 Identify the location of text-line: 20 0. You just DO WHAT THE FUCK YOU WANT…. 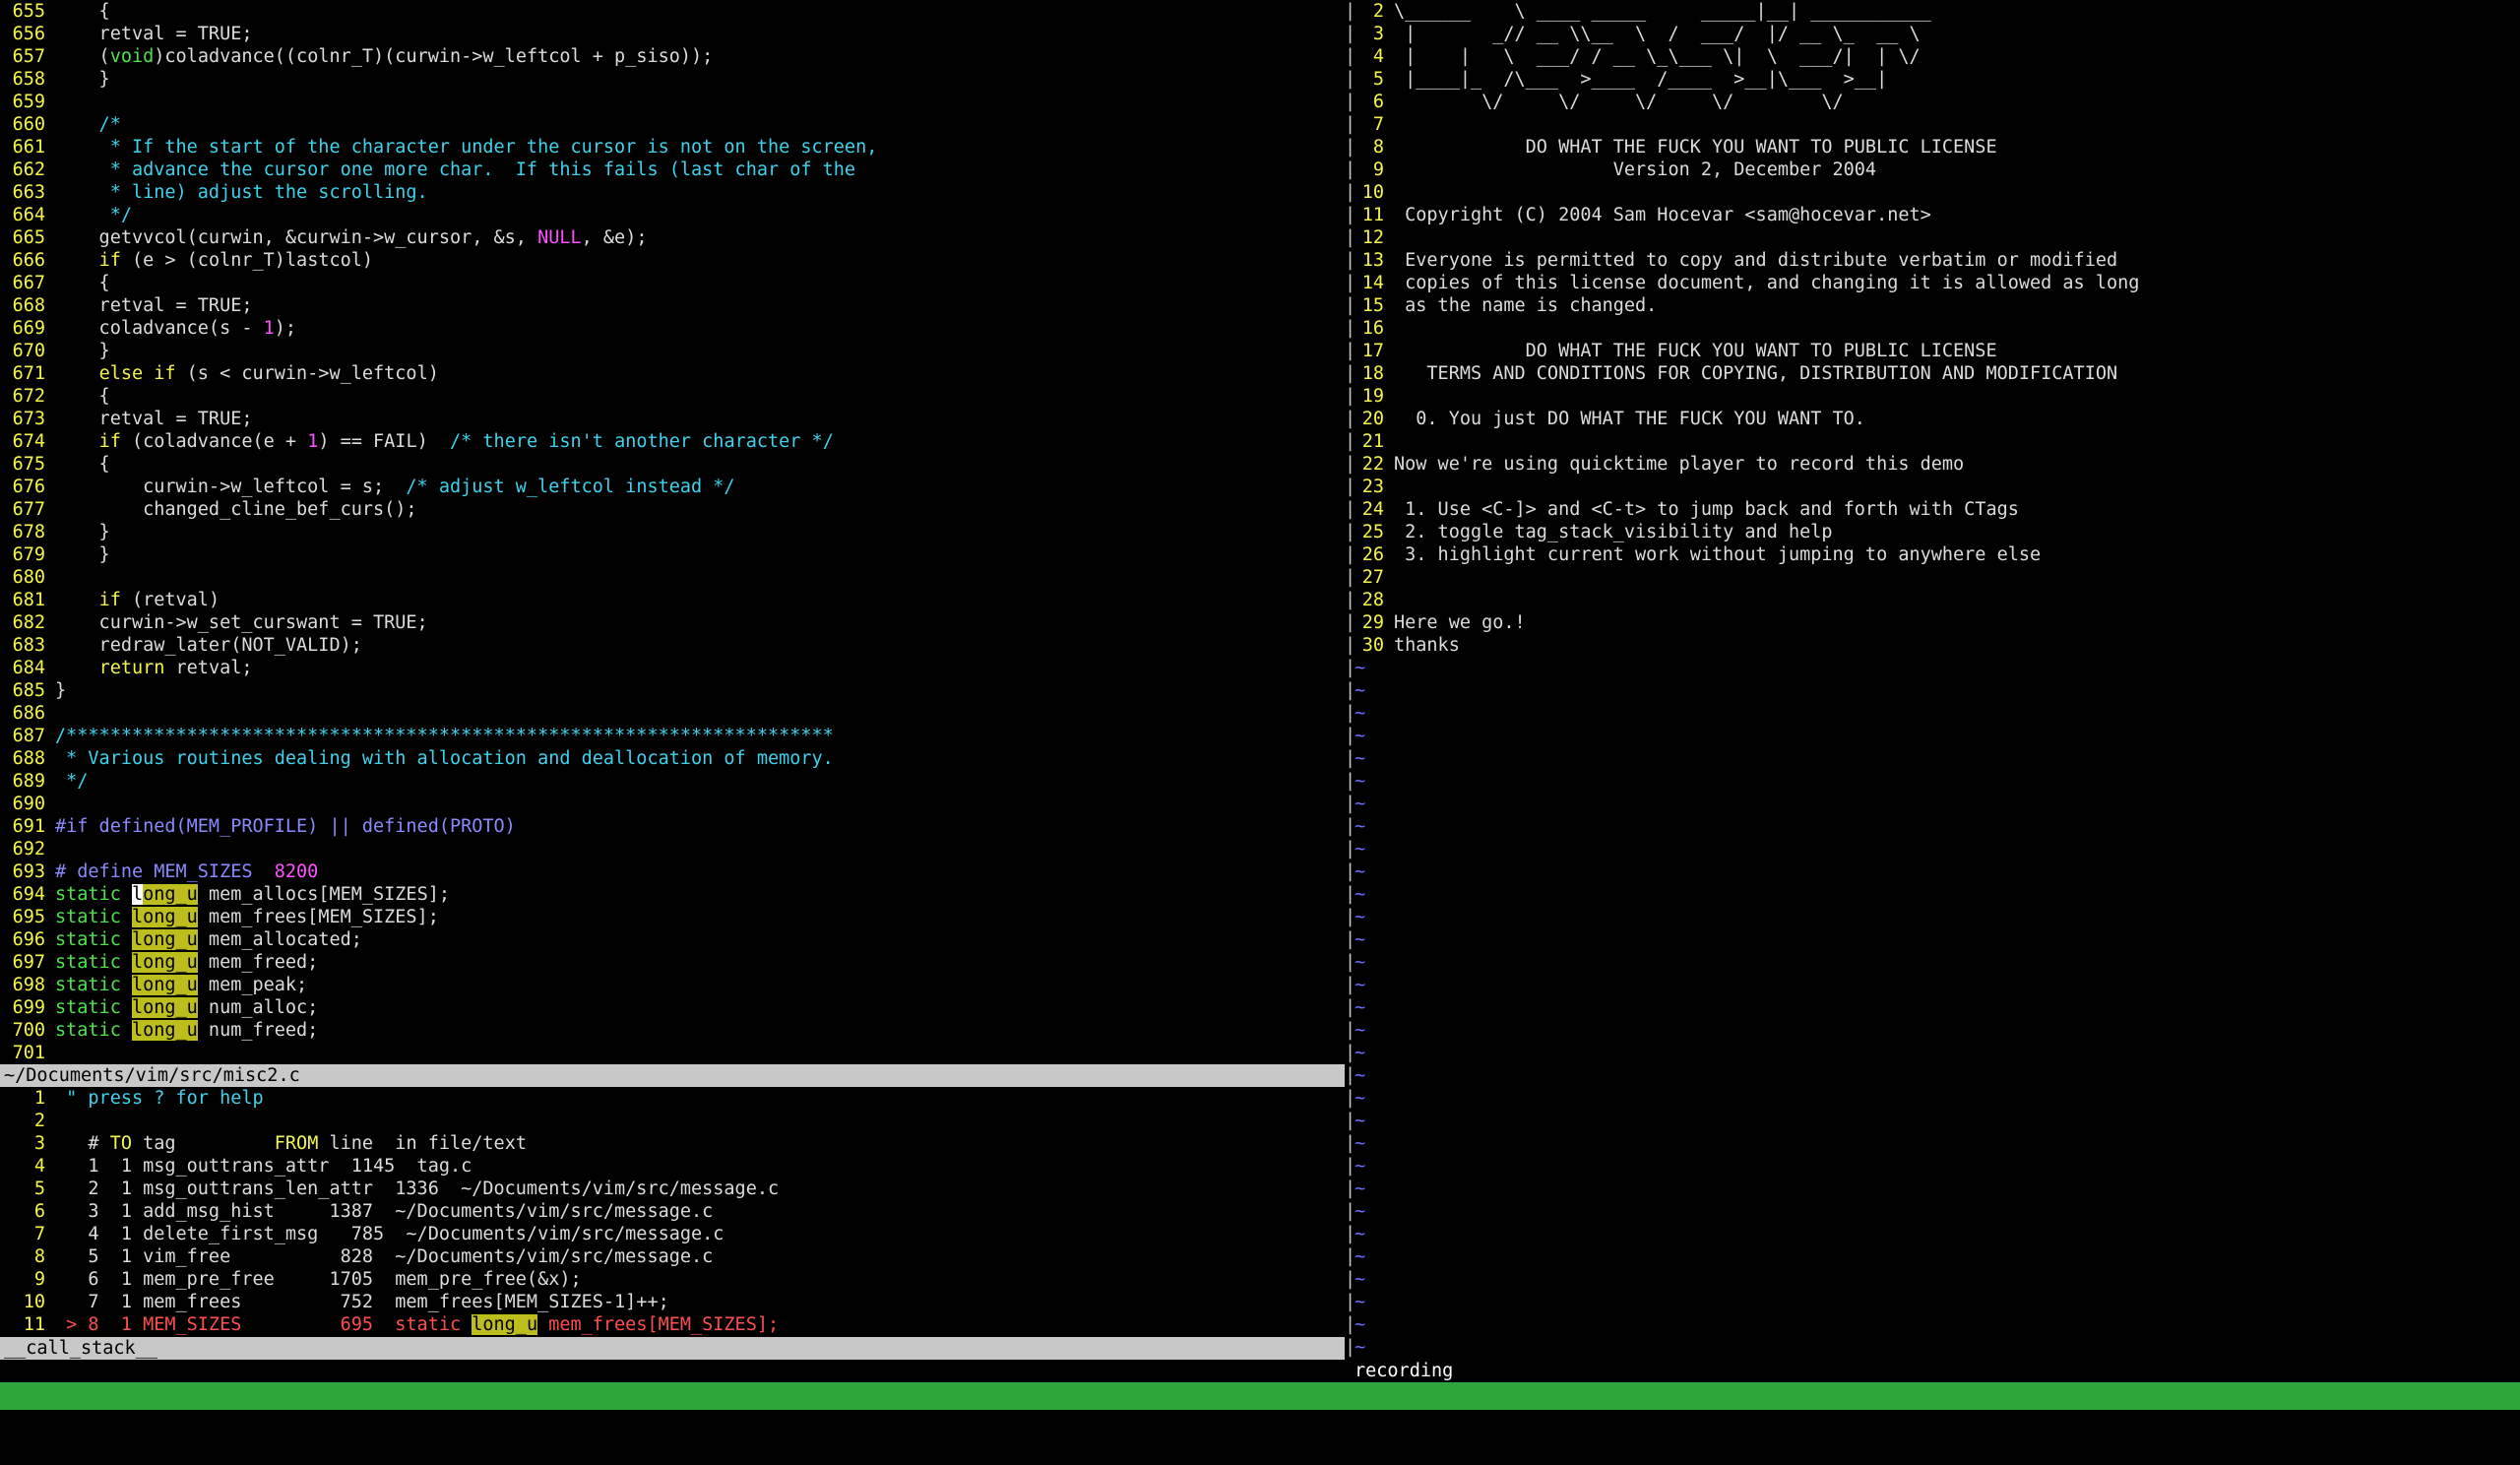
(1937, 419).